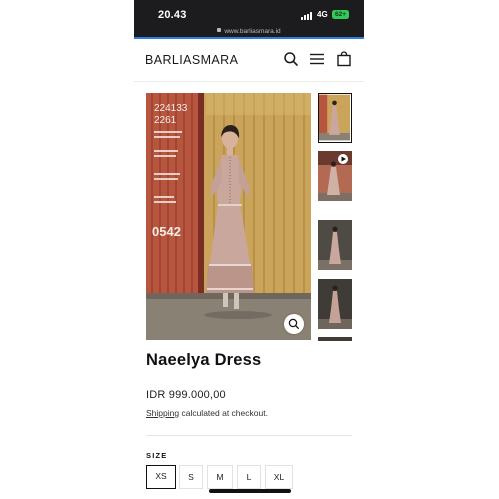 The height and width of the screenshot is (499, 499). Describe the element at coordinates (161, 477) in the screenshot. I see `size-option-xs: XS` at that location.